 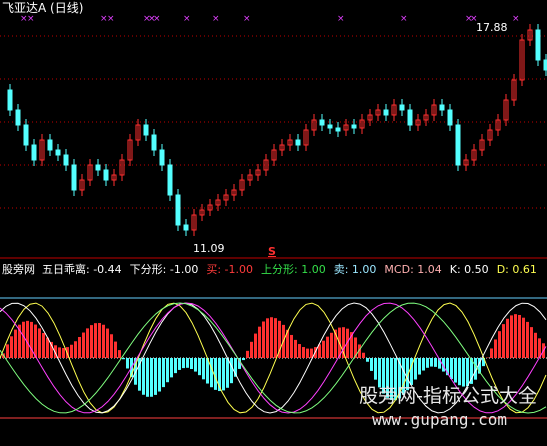 What do you see at coordinates (469, 269) in the screenshot?
I see `indicator-item-6: K: 0.50` at bounding box center [469, 269].